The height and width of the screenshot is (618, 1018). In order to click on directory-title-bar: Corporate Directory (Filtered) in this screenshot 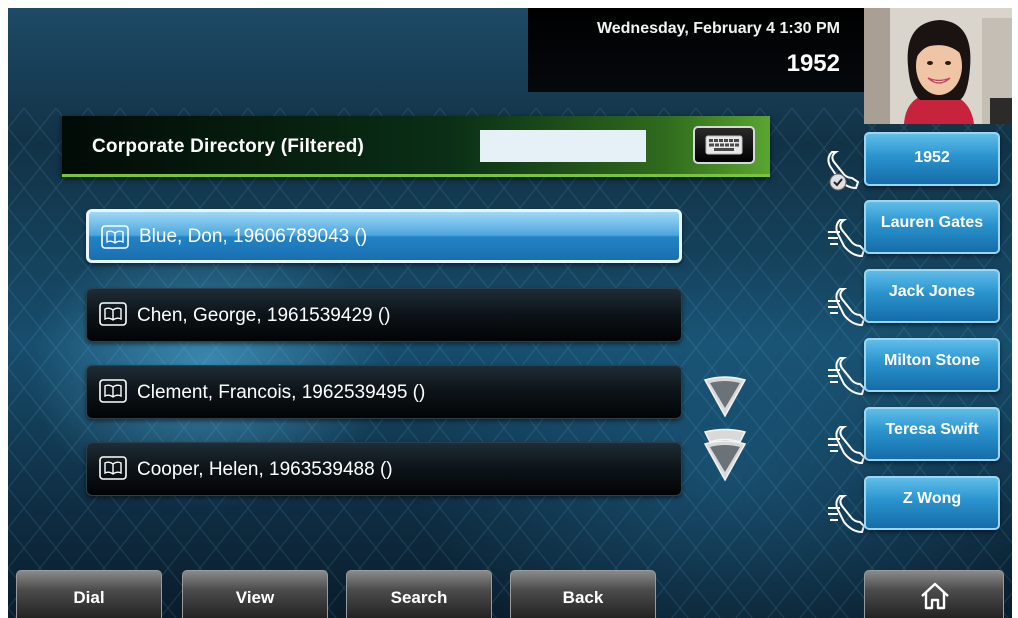, I will do `click(416, 146)`.